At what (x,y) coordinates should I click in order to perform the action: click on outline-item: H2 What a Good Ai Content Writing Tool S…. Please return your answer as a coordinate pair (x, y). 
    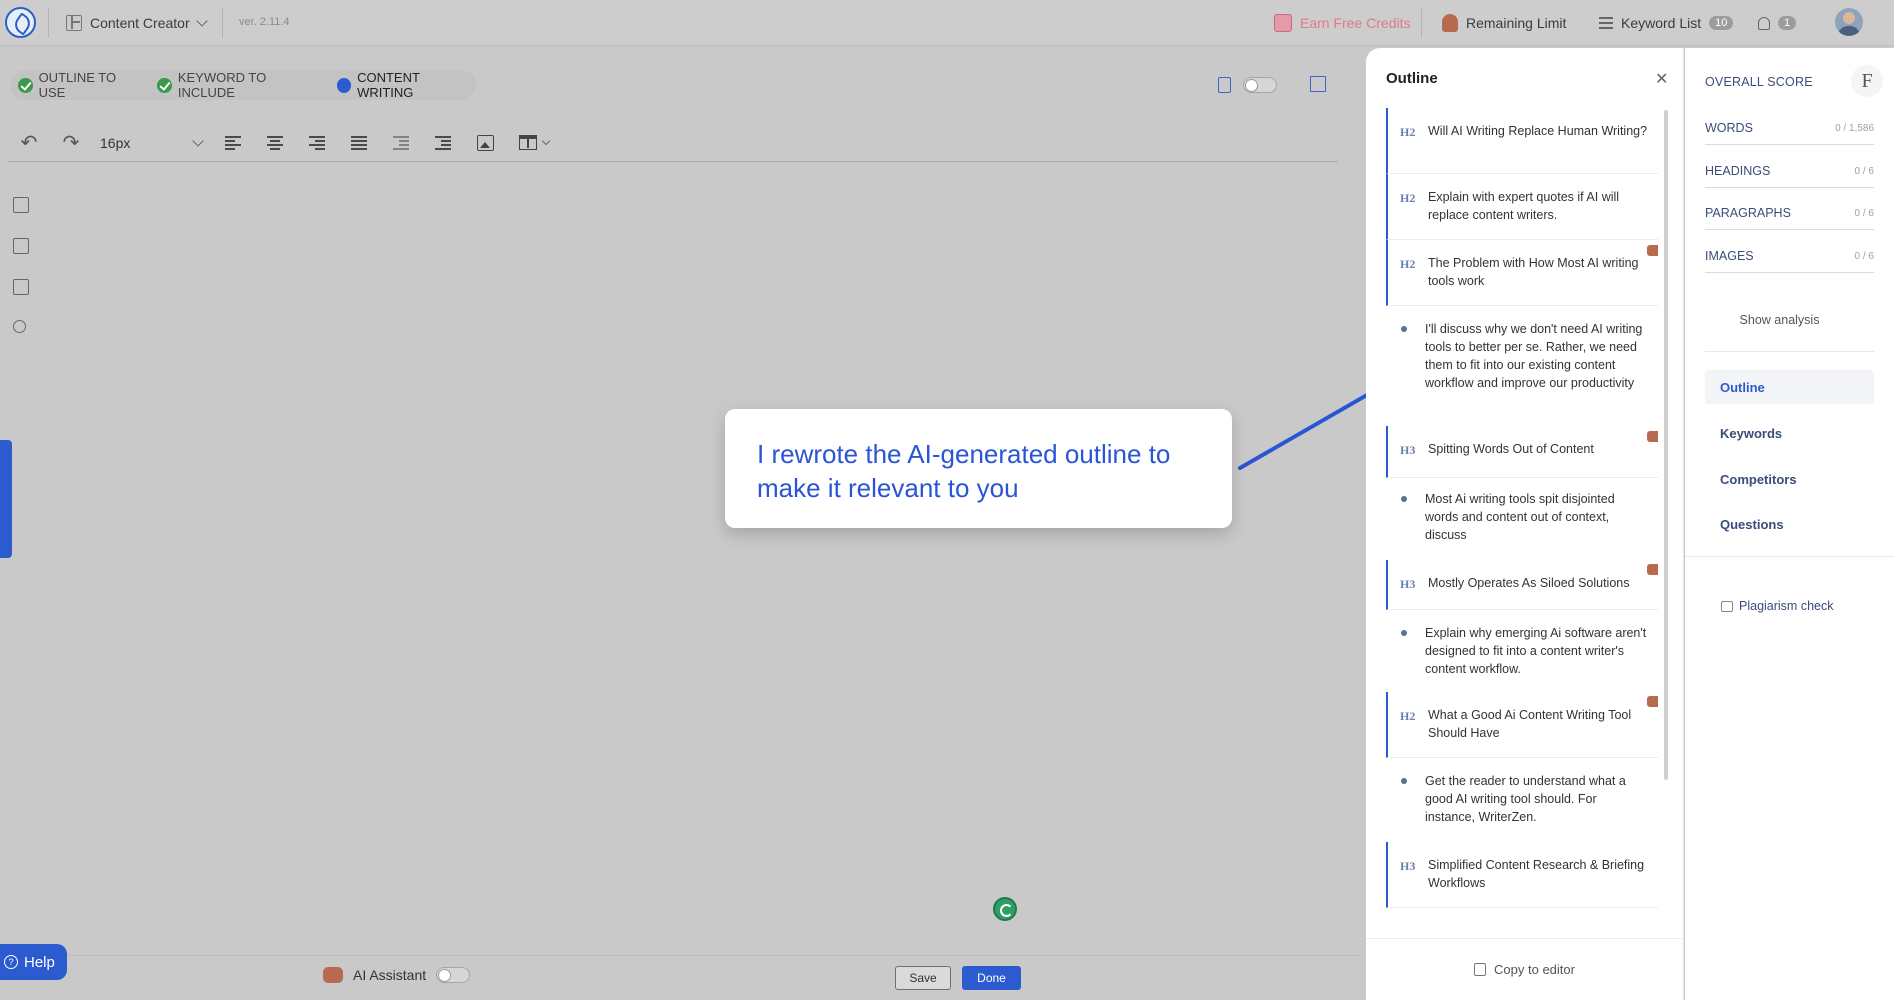
    Looking at the image, I should click on (1522, 725).